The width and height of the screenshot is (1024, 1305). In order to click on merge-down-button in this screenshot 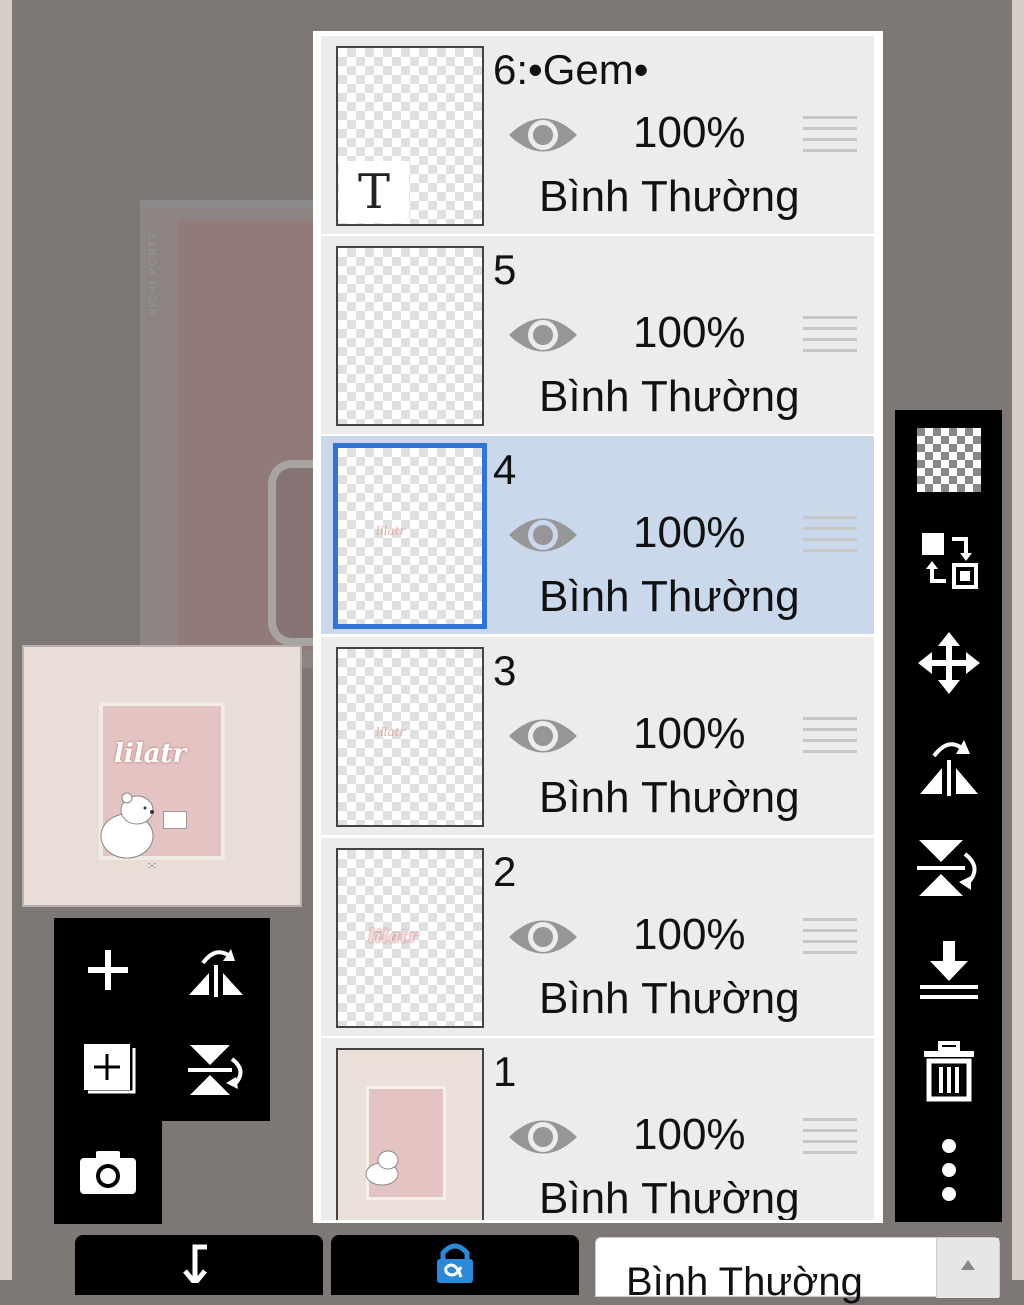, I will do `click(948, 970)`.